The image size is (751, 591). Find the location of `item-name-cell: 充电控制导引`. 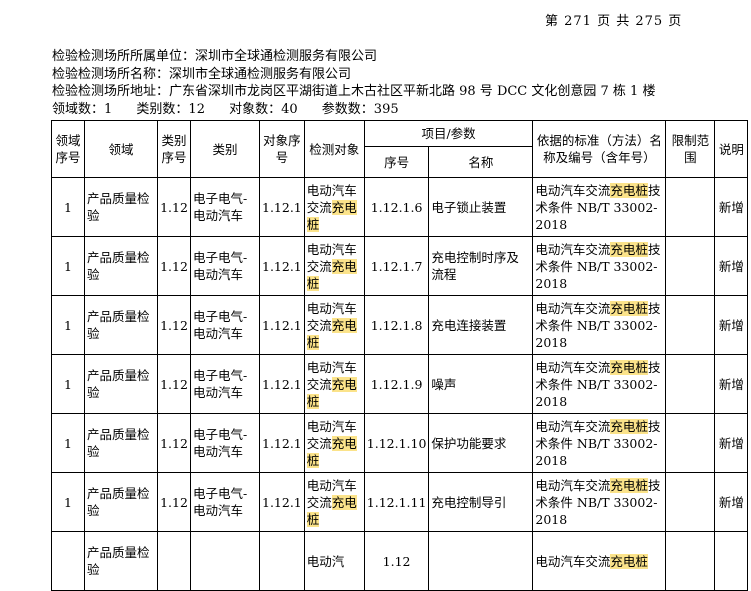

item-name-cell: 充电控制导引 is located at coordinates (481, 502).